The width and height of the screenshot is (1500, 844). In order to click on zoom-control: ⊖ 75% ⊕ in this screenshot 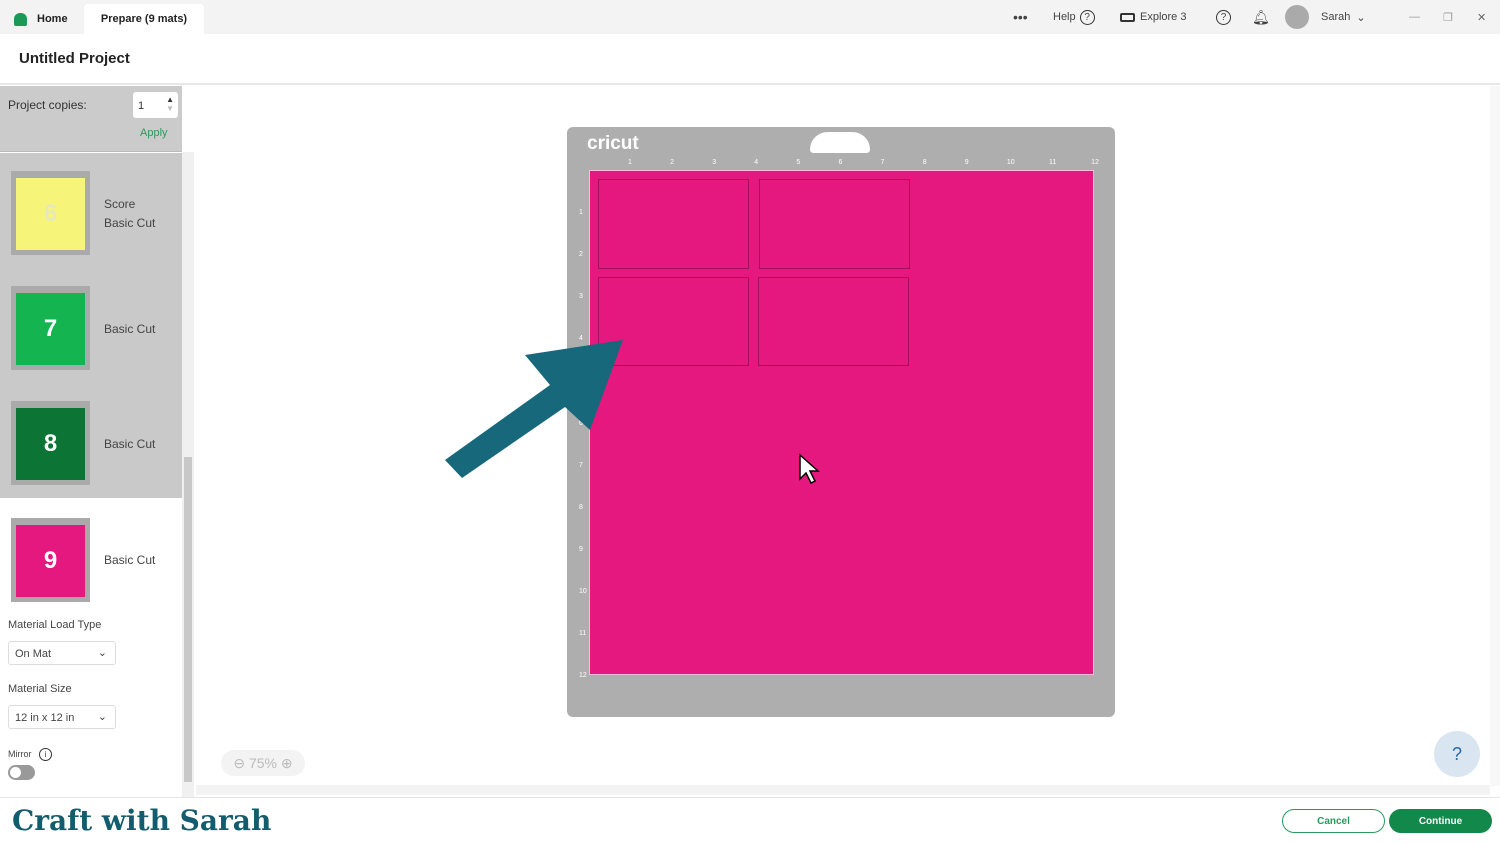, I will do `click(263, 763)`.